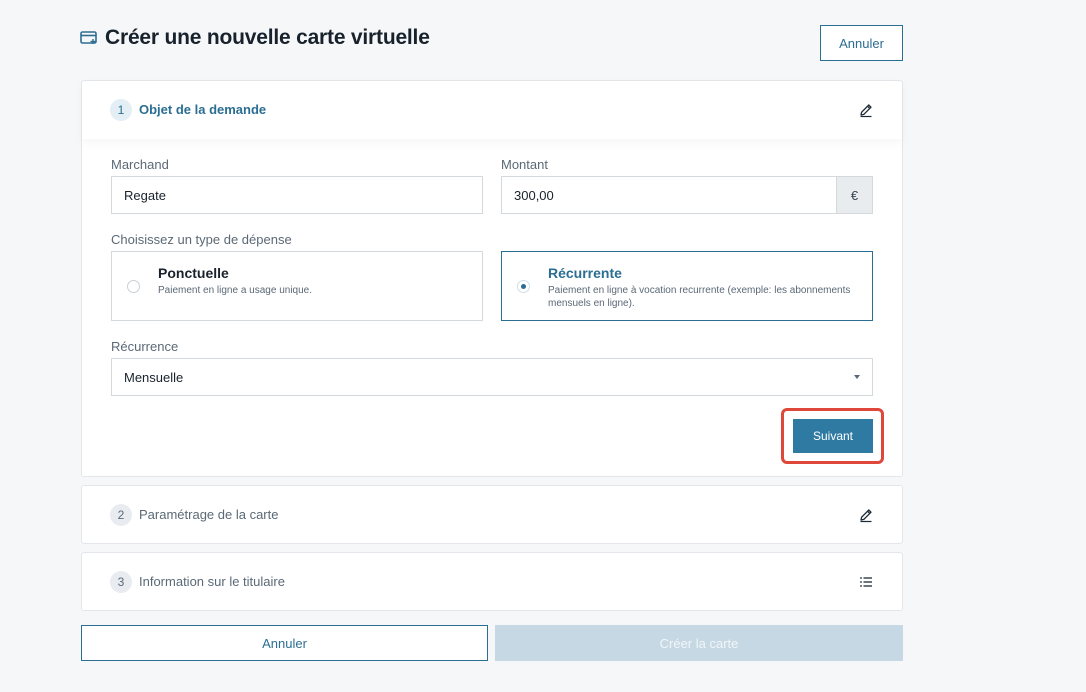 Image resolution: width=1086 pixels, height=692 pixels. What do you see at coordinates (687, 195) in the screenshot?
I see `amount-input: 300,00 €` at bounding box center [687, 195].